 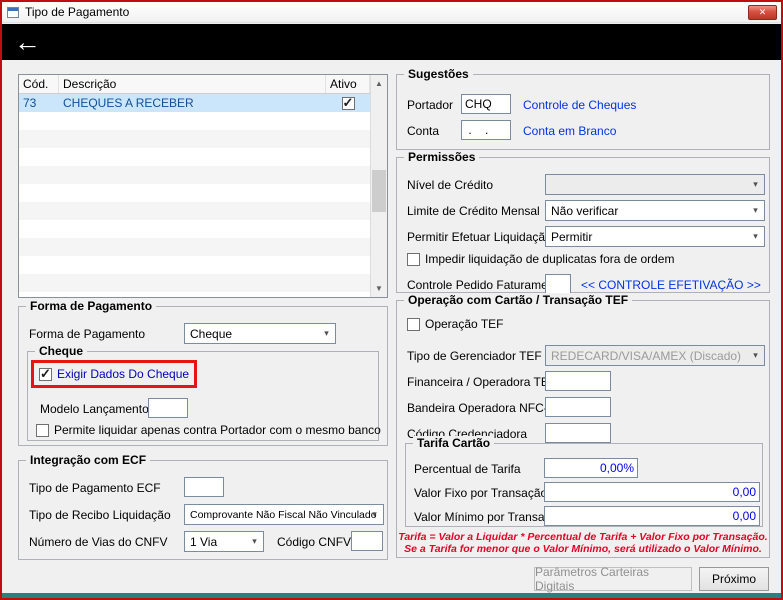 I want to click on proximo-button: Próximo, so click(x=734, y=579).